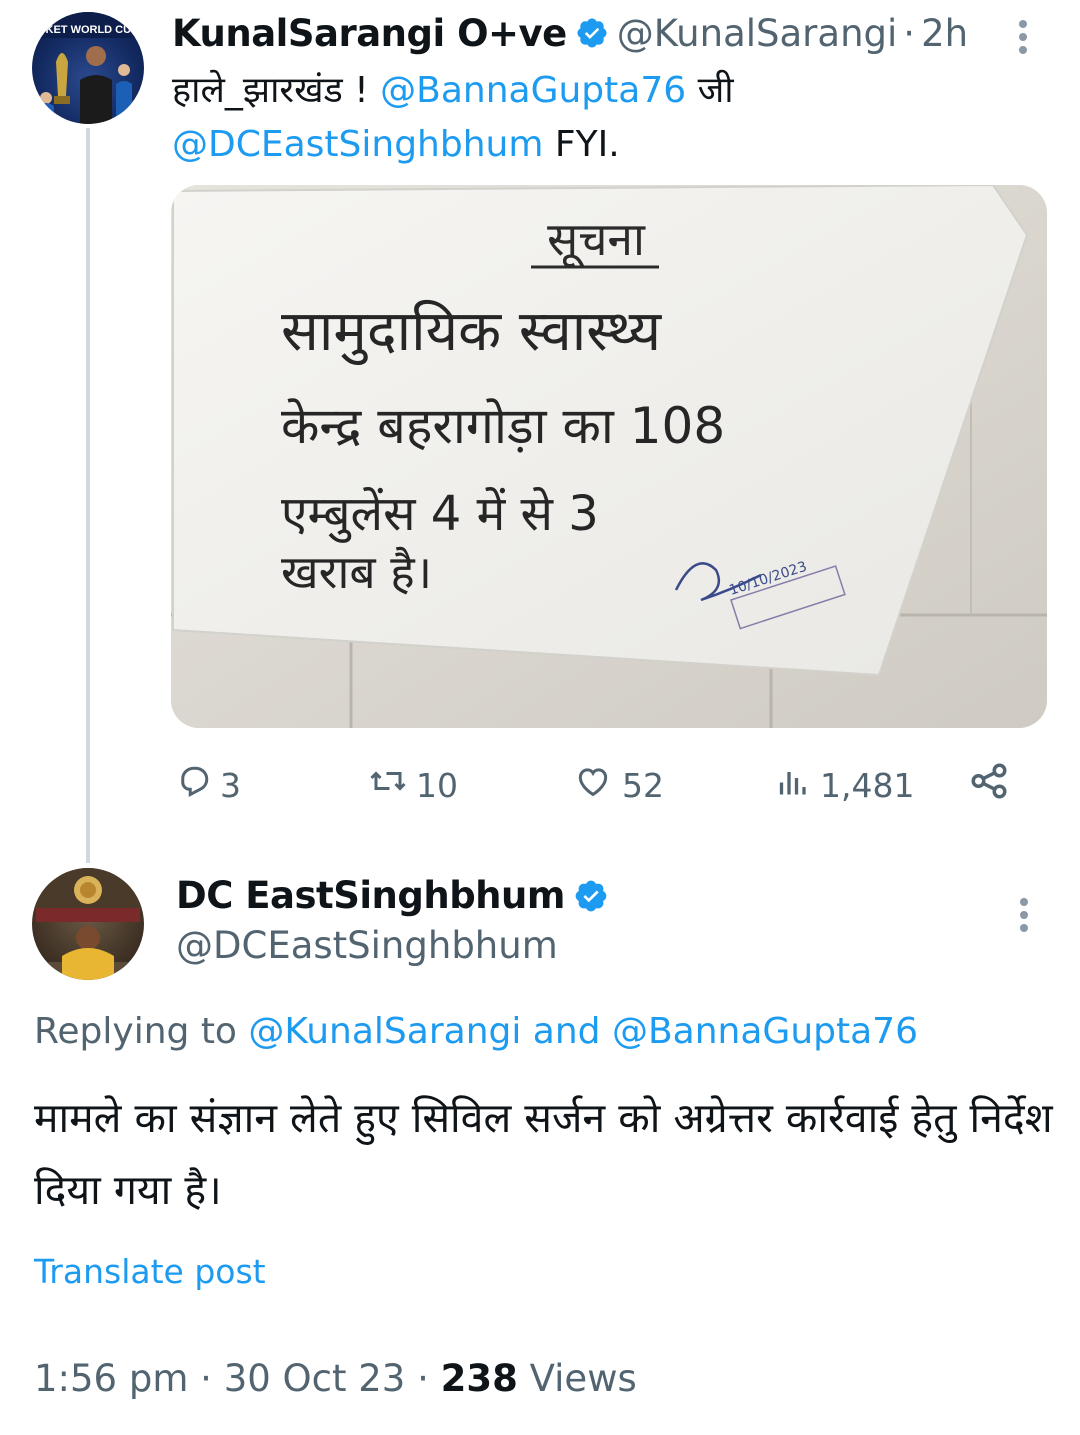  What do you see at coordinates (796, 785) in the screenshot?
I see `views-icon` at bounding box center [796, 785].